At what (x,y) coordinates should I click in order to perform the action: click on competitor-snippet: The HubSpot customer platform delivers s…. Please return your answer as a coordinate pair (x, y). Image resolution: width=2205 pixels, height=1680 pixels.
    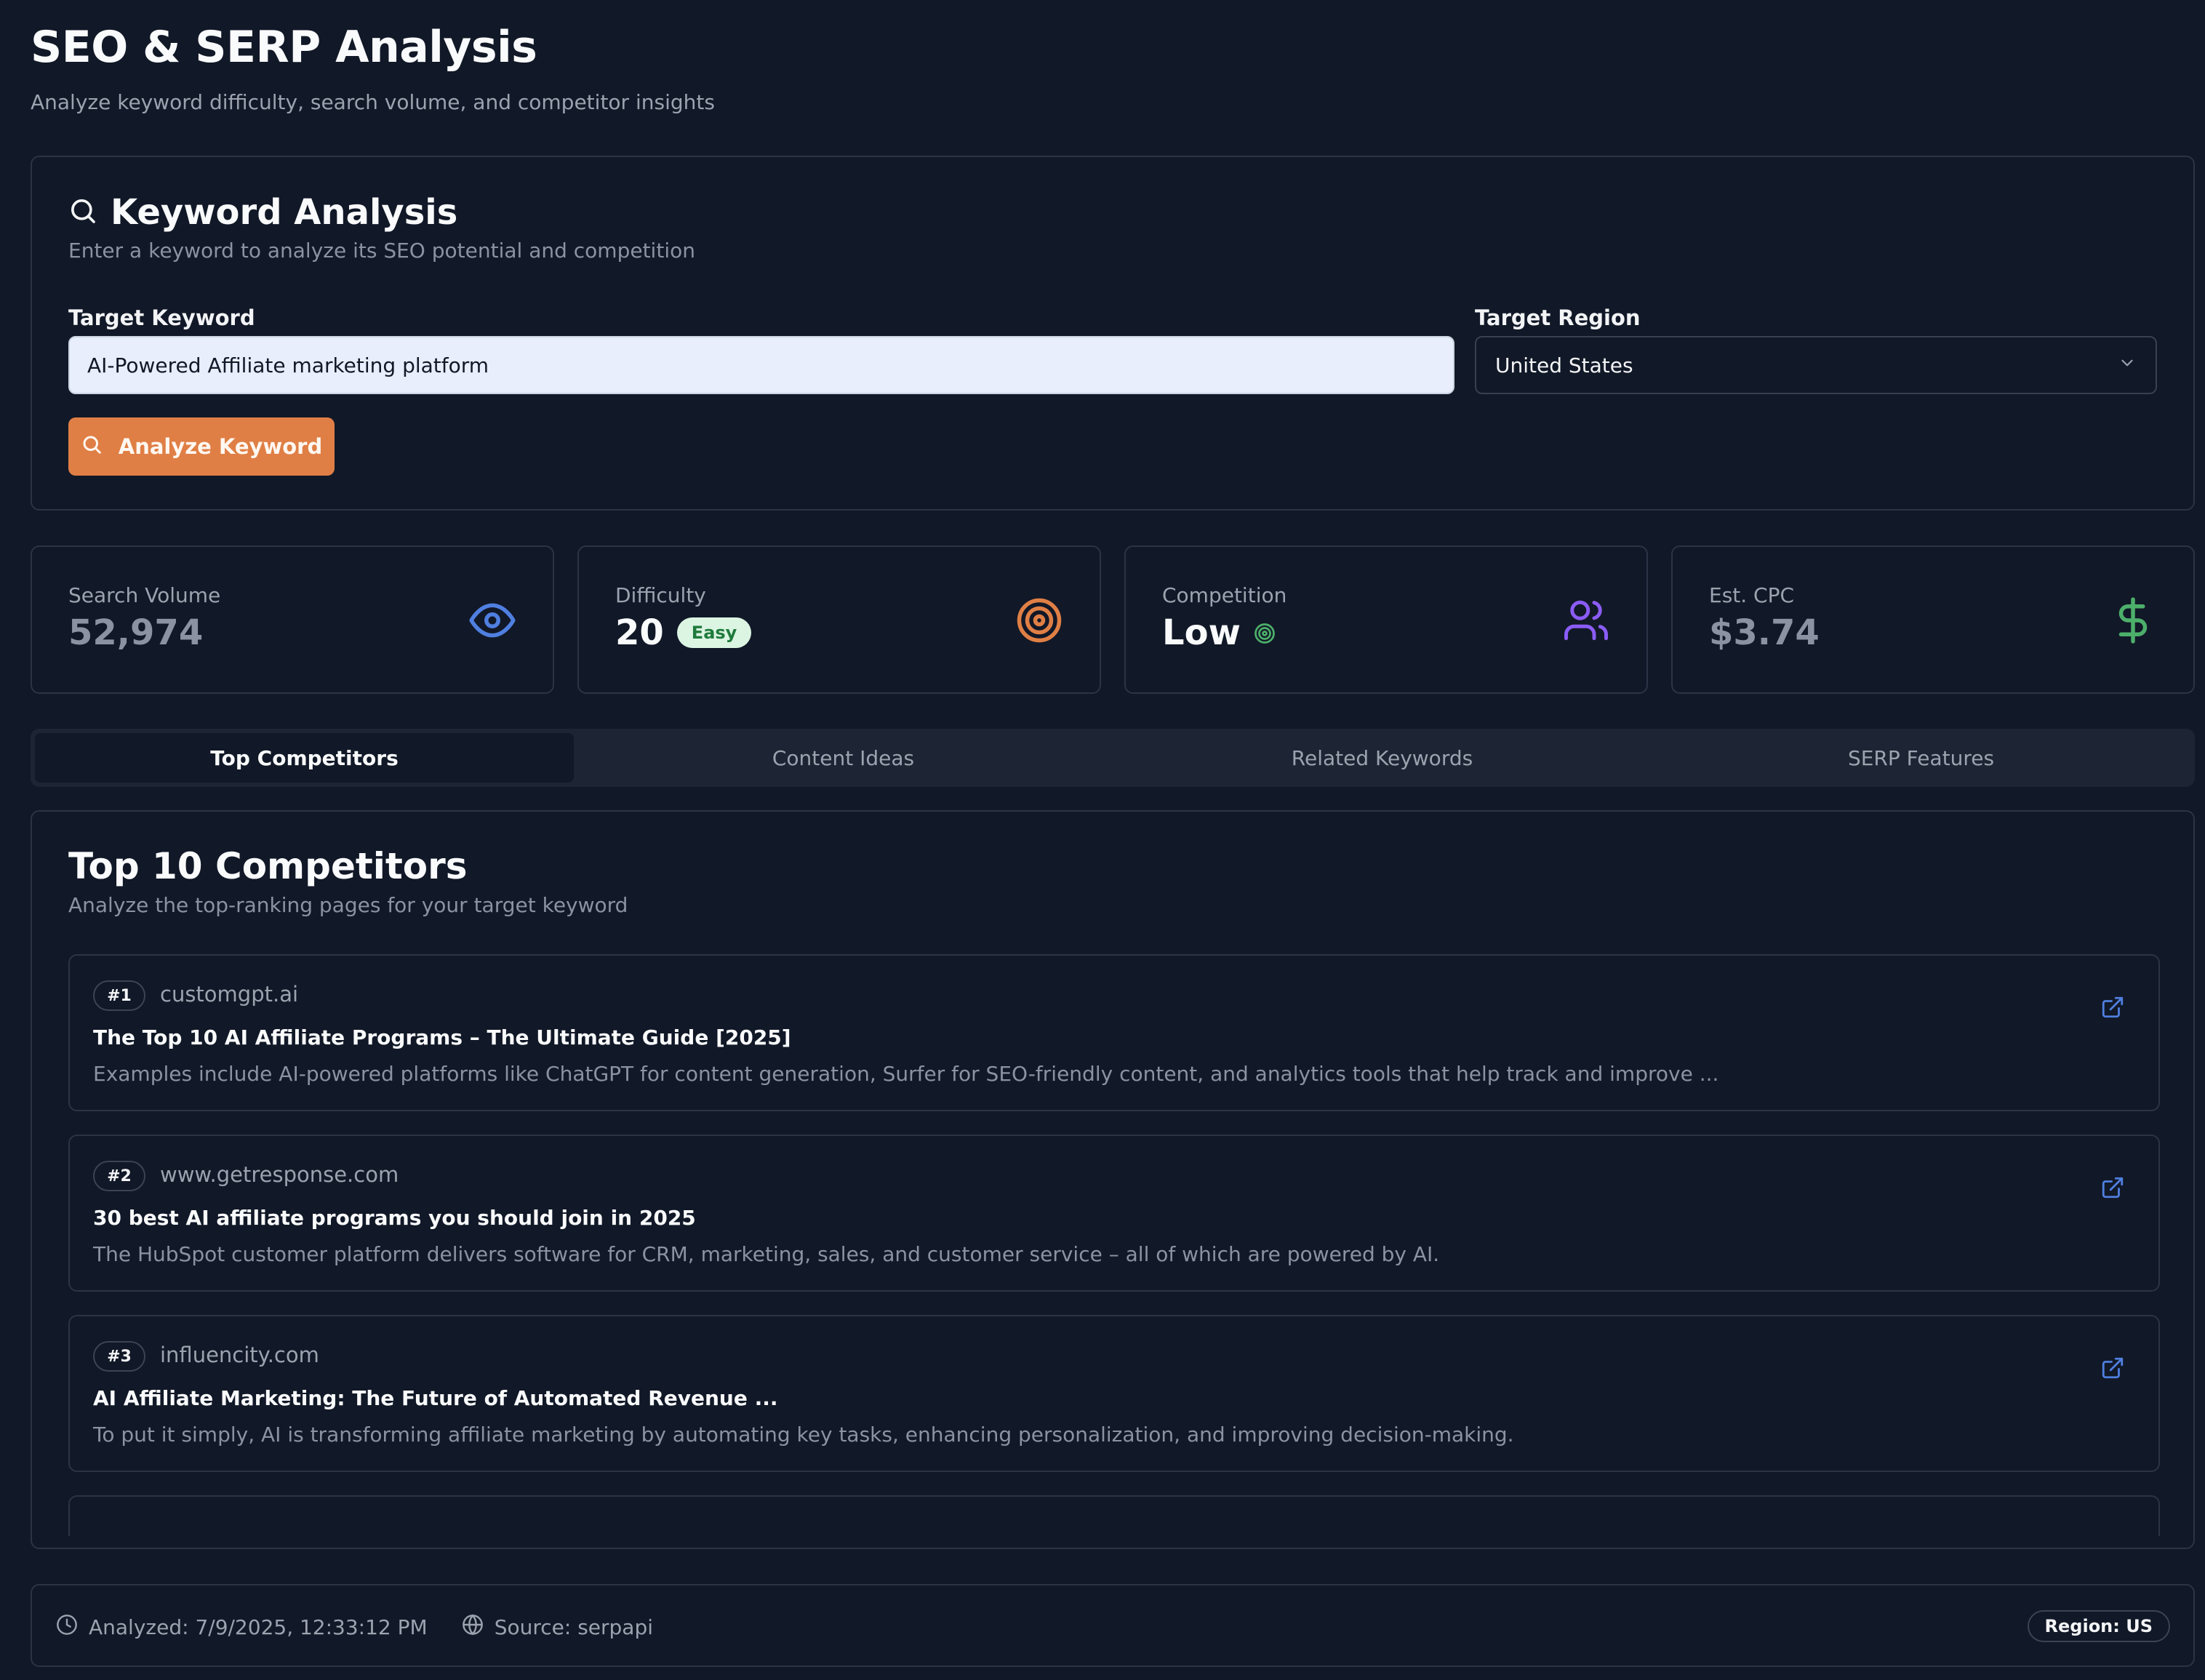
    Looking at the image, I should click on (767, 1254).